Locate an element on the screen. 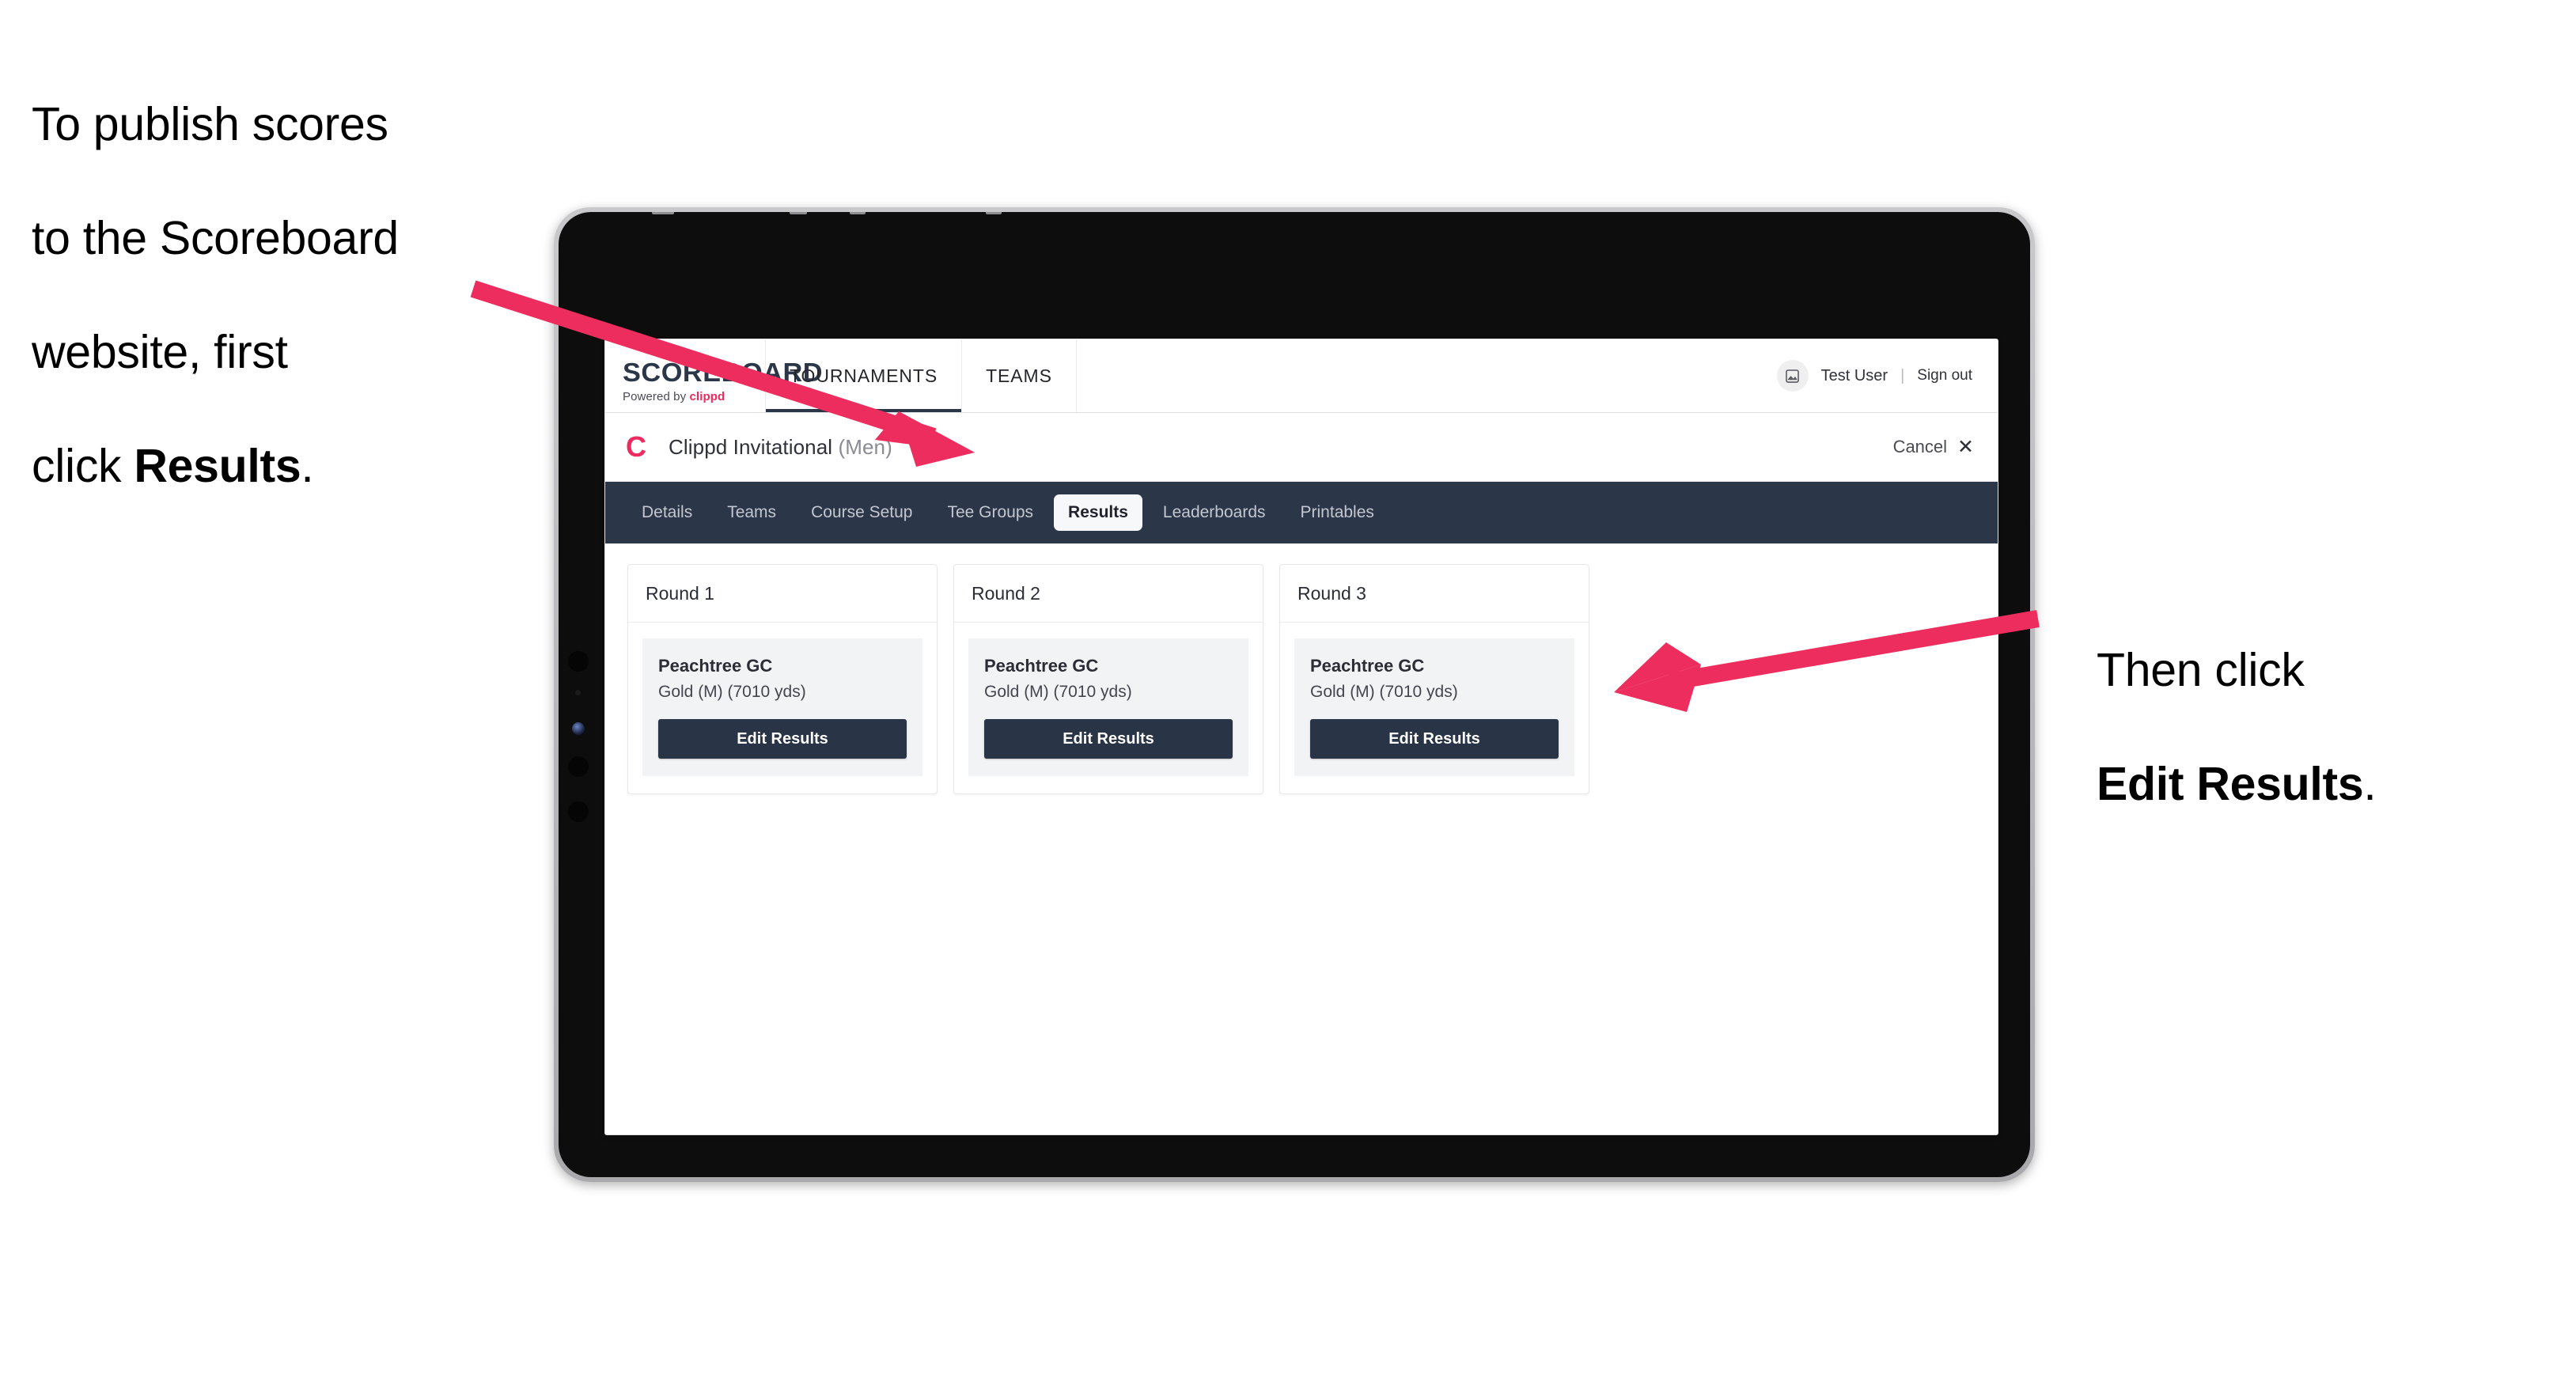 This screenshot has height=1386, width=2576. tournament-logo-icon: C is located at coordinates (636, 447).